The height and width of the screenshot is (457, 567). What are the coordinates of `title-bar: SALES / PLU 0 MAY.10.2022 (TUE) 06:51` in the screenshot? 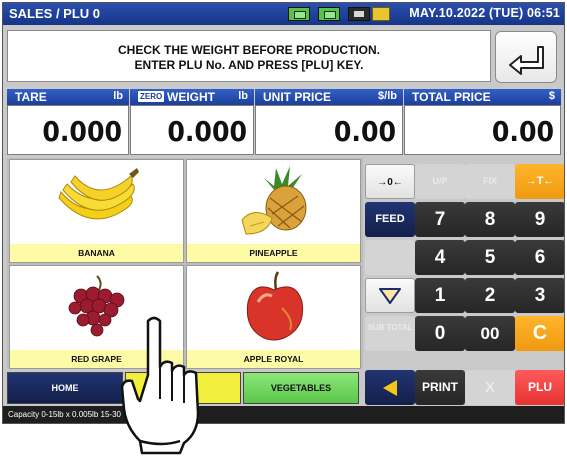 It's located at (283, 14).